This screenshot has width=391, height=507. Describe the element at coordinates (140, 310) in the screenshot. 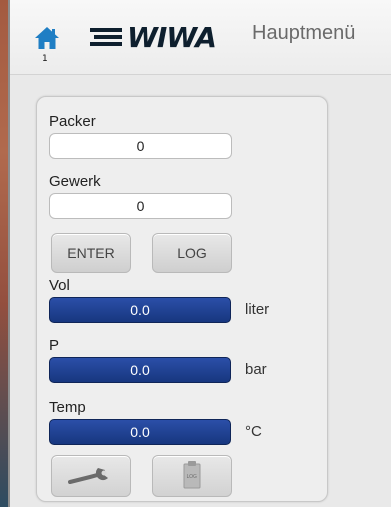

I see `vol-value: 0.0` at that location.